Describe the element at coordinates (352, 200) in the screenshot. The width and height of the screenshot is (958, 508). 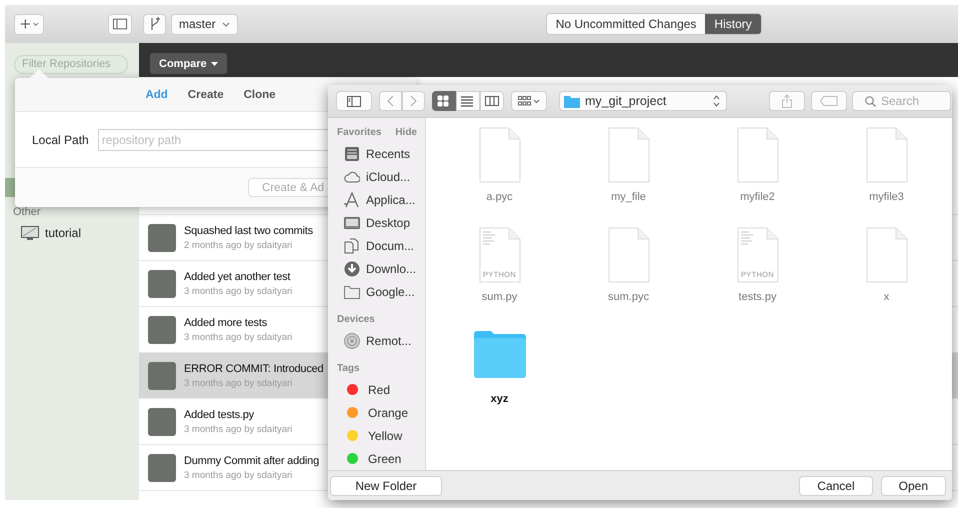
I see `apps-icon` at that location.